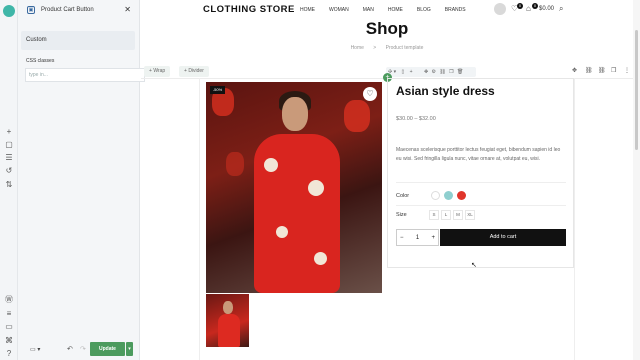 The width and height of the screenshot is (640, 360). I want to click on update-options-button: ▾, so click(129, 349).